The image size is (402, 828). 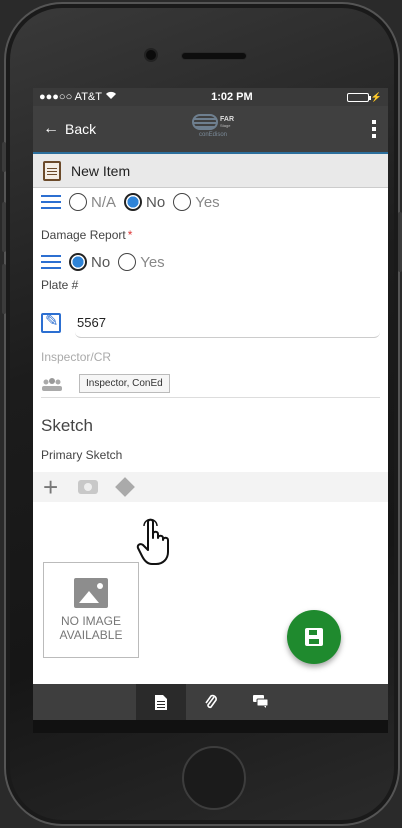 What do you see at coordinates (213, 135) in the screenshot?
I see `logo-company-text: conEdison` at bounding box center [213, 135].